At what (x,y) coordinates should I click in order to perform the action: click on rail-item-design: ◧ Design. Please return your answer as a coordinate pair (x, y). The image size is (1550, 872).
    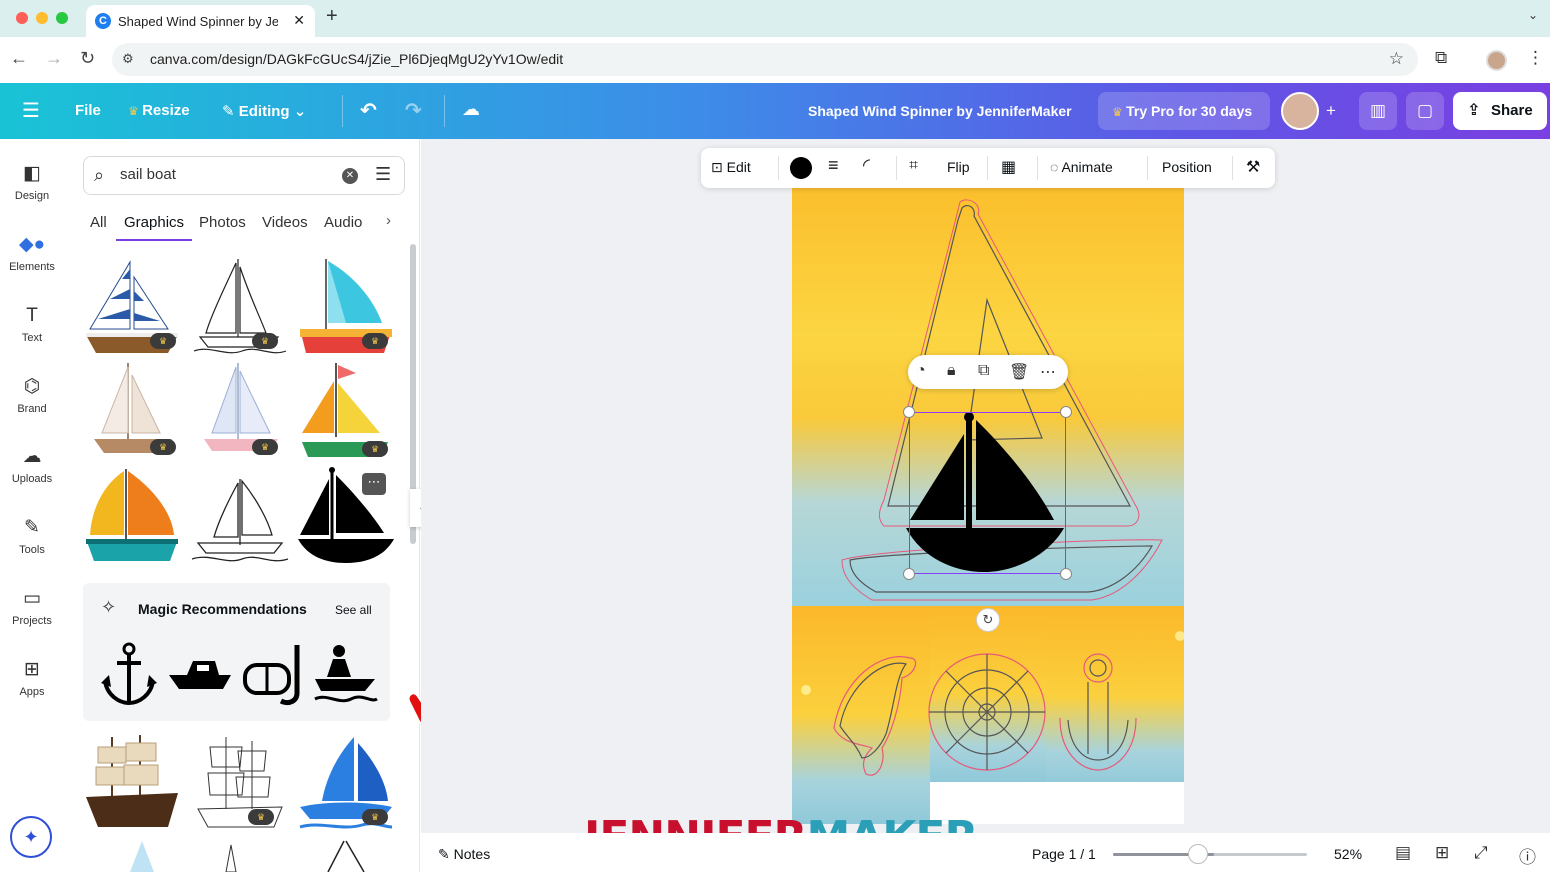
    Looking at the image, I should click on (32, 181).